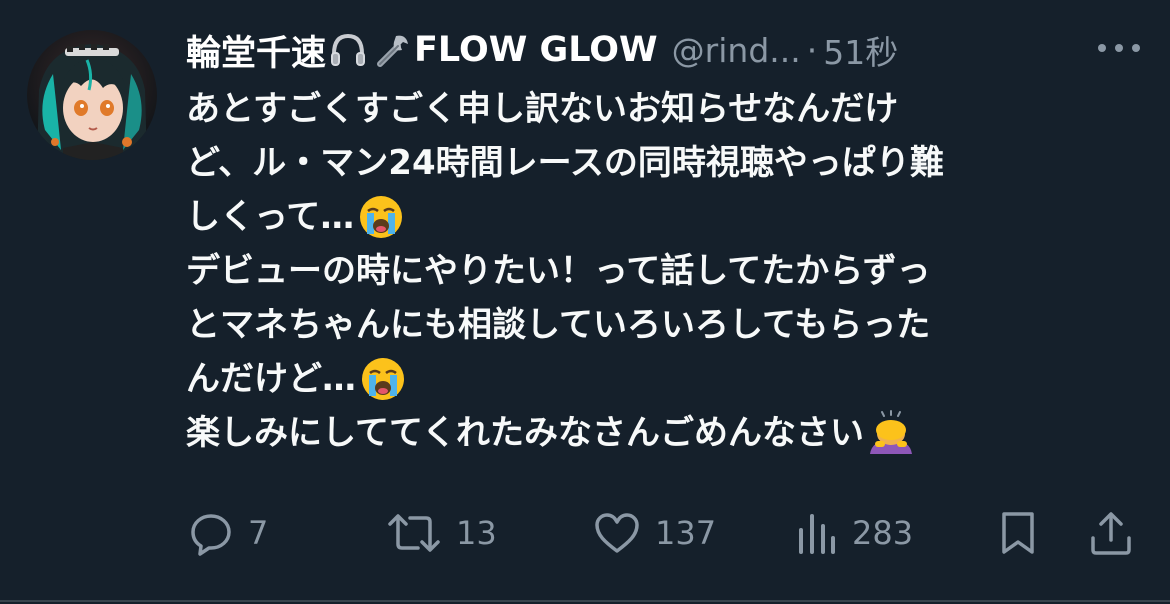 The width and height of the screenshot is (1170, 604). I want to click on tweet-line: とマネちゃんにも相談していろいろしてもらった, so click(661, 325).